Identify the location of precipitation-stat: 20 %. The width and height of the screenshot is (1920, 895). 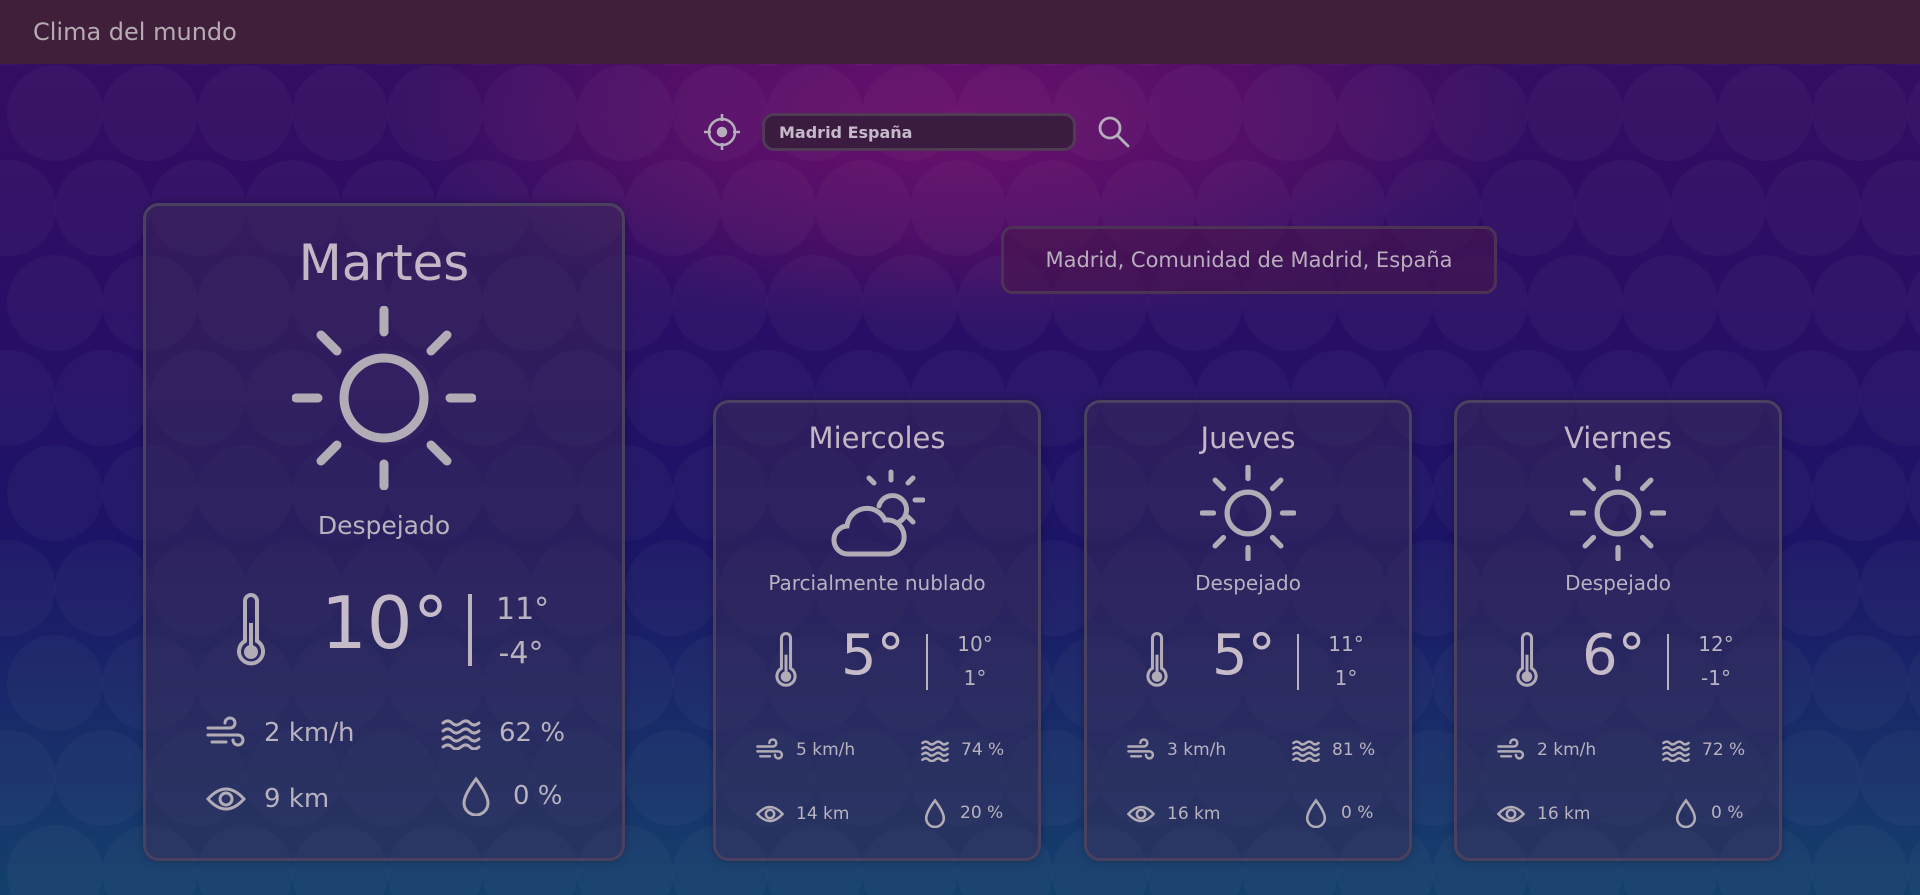
(963, 813).